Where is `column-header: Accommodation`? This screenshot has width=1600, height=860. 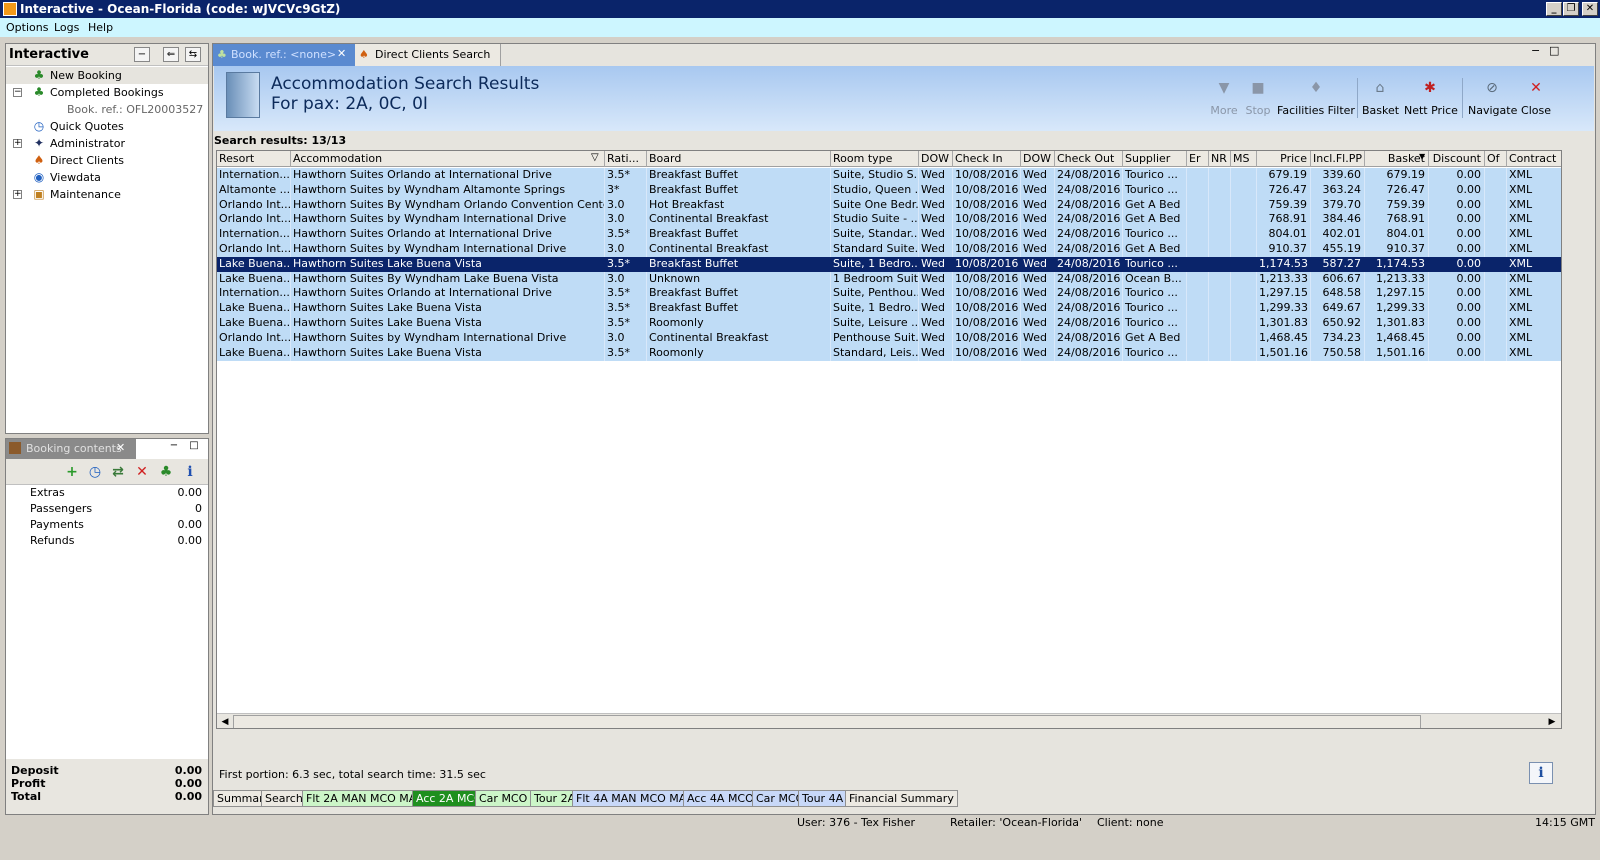 column-header: Accommodation is located at coordinates (448, 159).